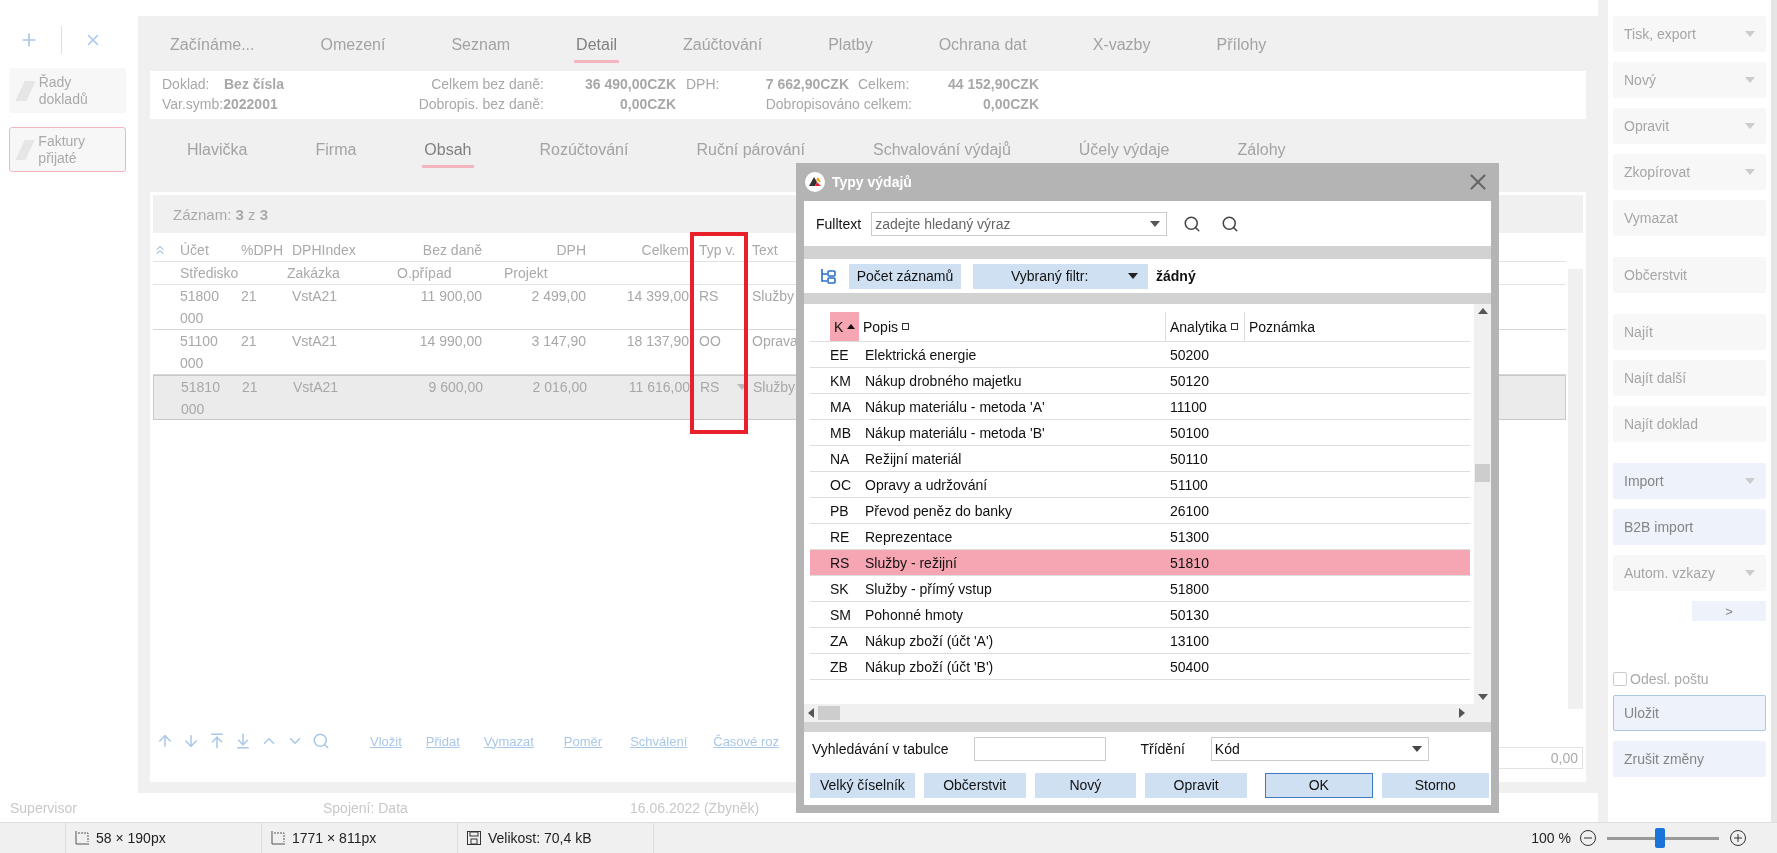  I want to click on field-label: Fulltext, so click(839, 223).